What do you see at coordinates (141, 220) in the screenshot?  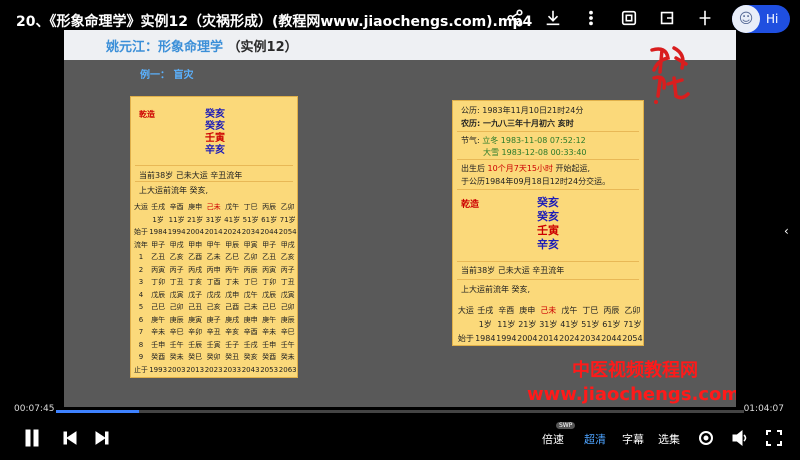 I see `table-cell` at bounding box center [141, 220].